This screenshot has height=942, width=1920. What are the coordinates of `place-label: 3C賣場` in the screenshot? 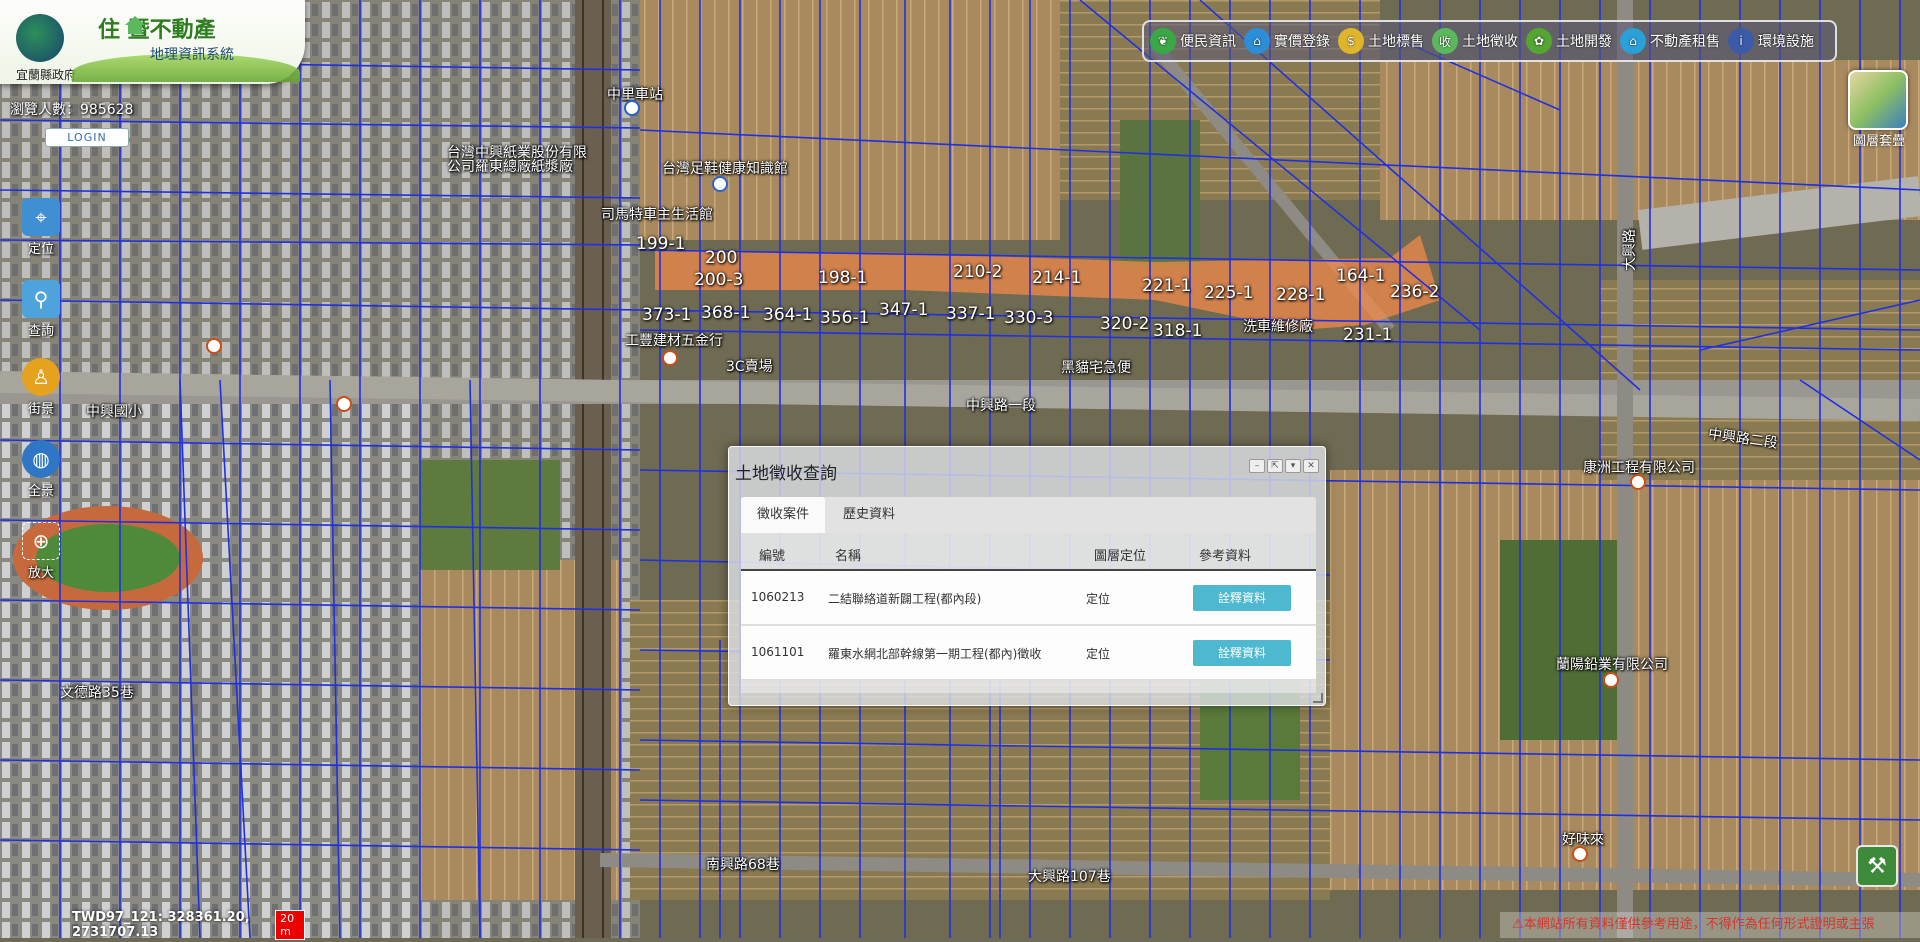 It's located at (749, 367).